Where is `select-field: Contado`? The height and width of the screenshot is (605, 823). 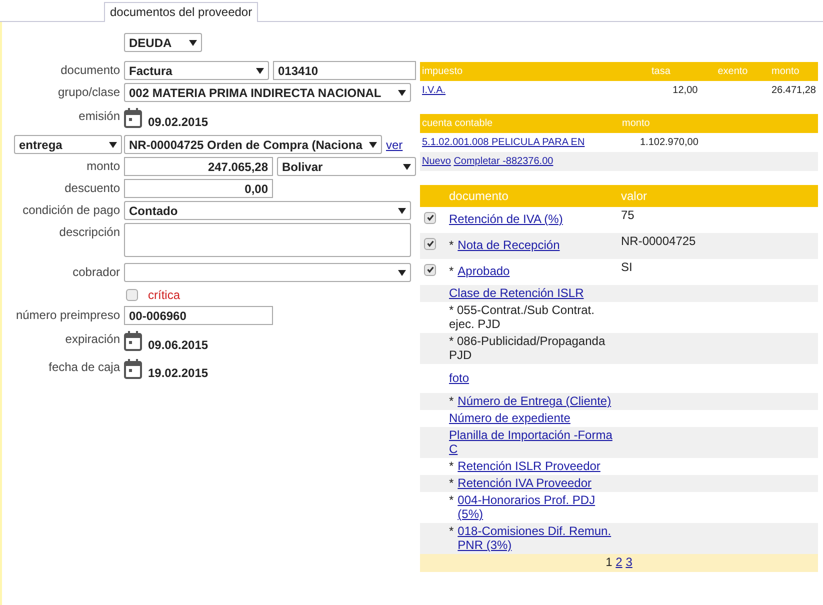 select-field: Contado is located at coordinates (267, 210).